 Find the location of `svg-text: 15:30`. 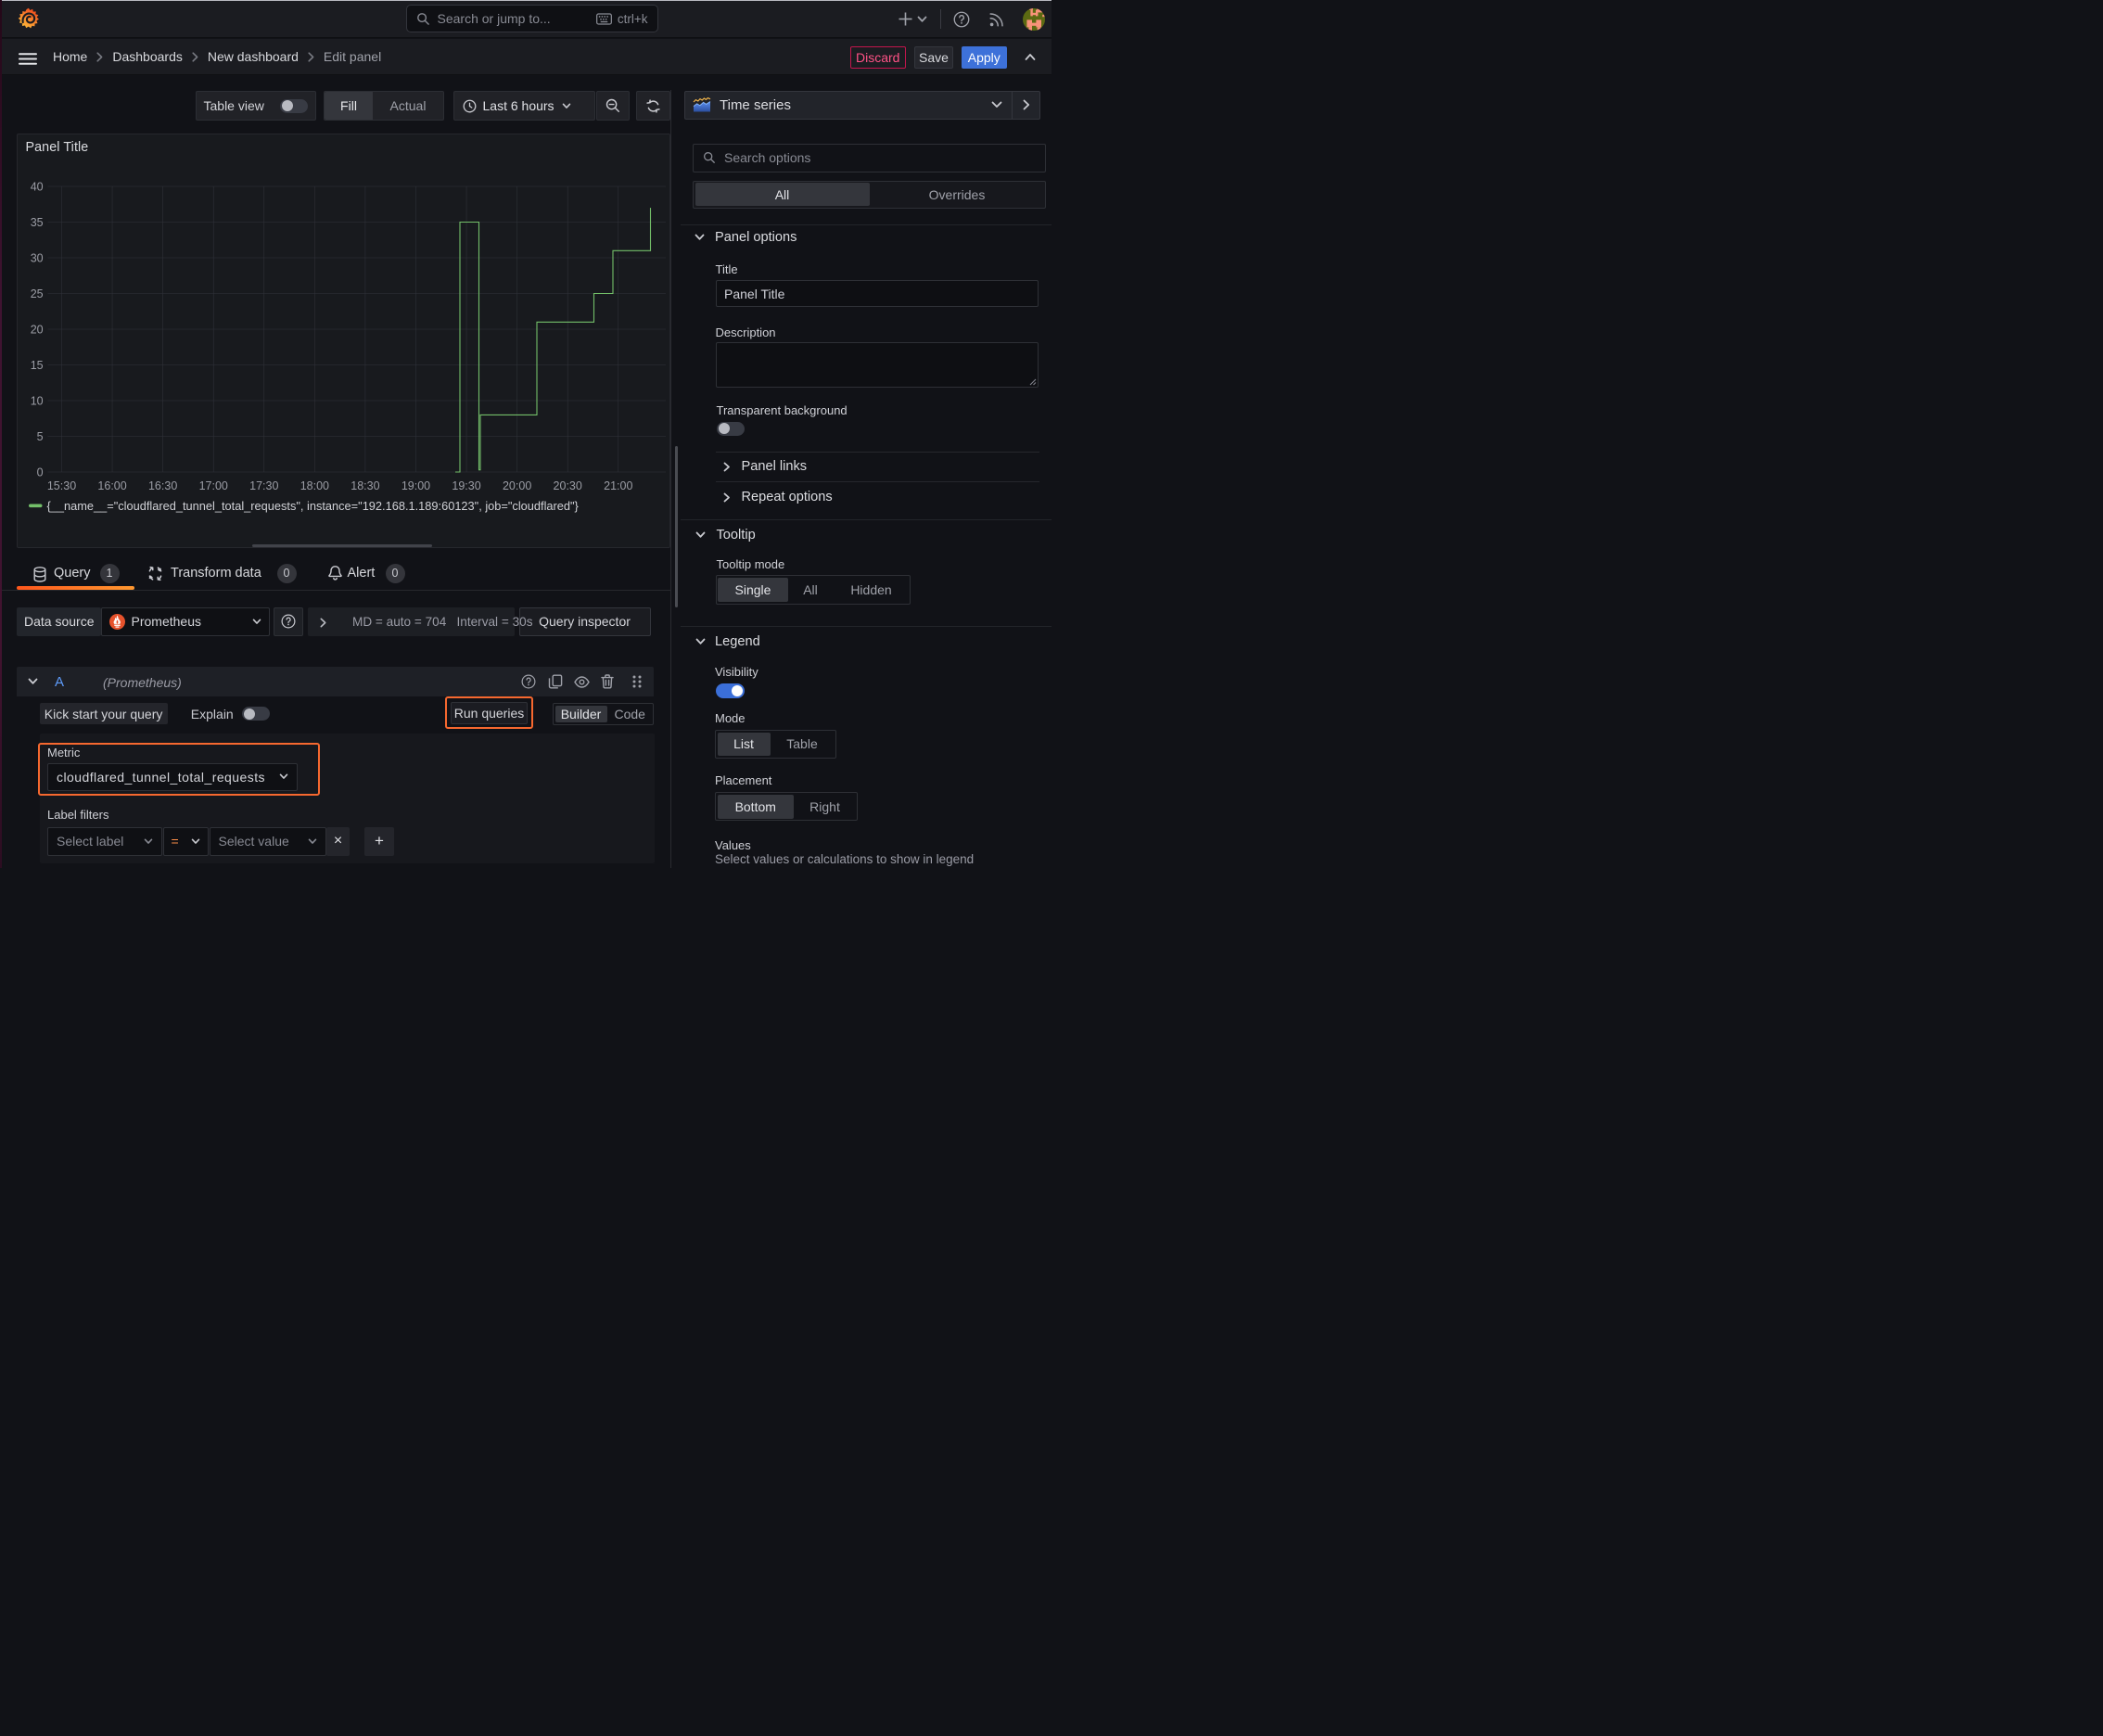

svg-text: 15:30 is located at coordinates (61, 485).